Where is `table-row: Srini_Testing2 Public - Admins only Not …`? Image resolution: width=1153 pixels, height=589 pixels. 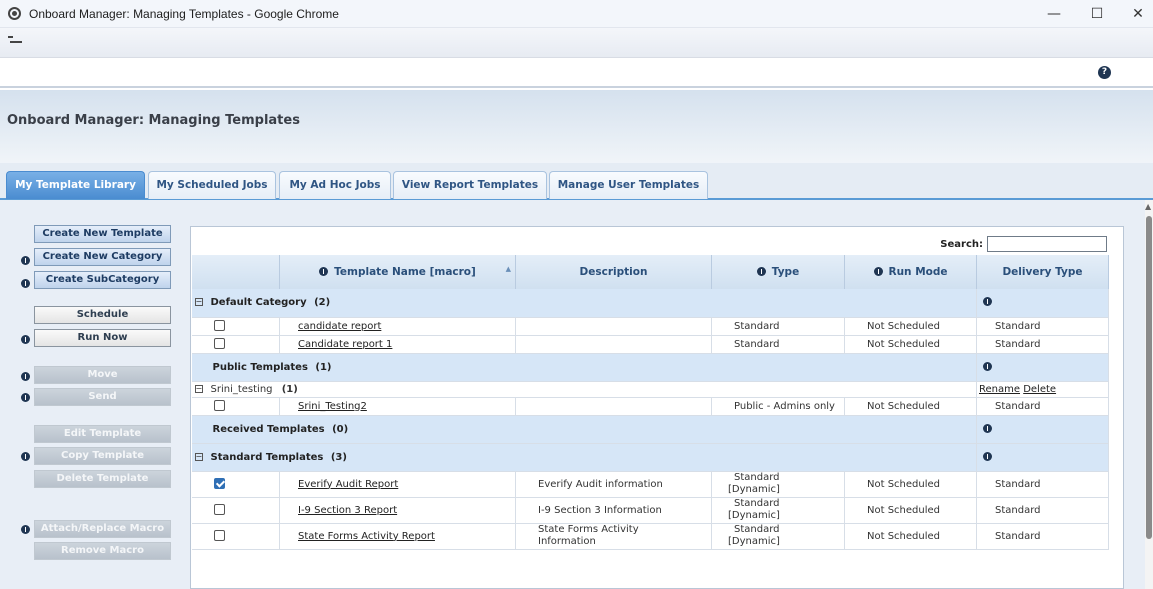 table-row: Srini_Testing2 Public - Admins only Not … is located at coordinates (650, 406).